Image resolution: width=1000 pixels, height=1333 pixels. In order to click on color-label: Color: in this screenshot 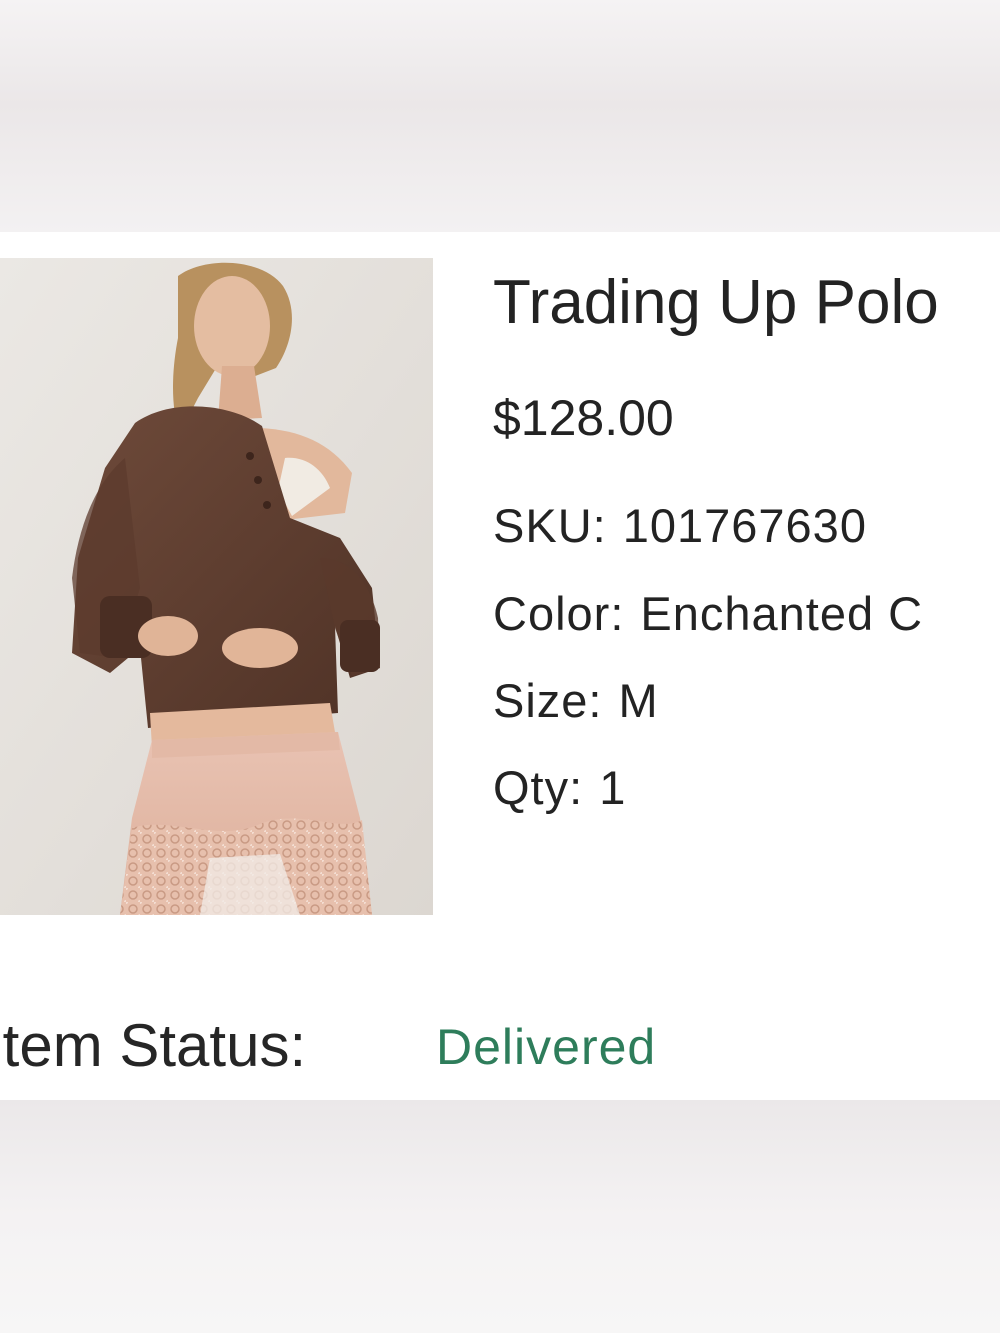, I will do `click(559, 613)`.